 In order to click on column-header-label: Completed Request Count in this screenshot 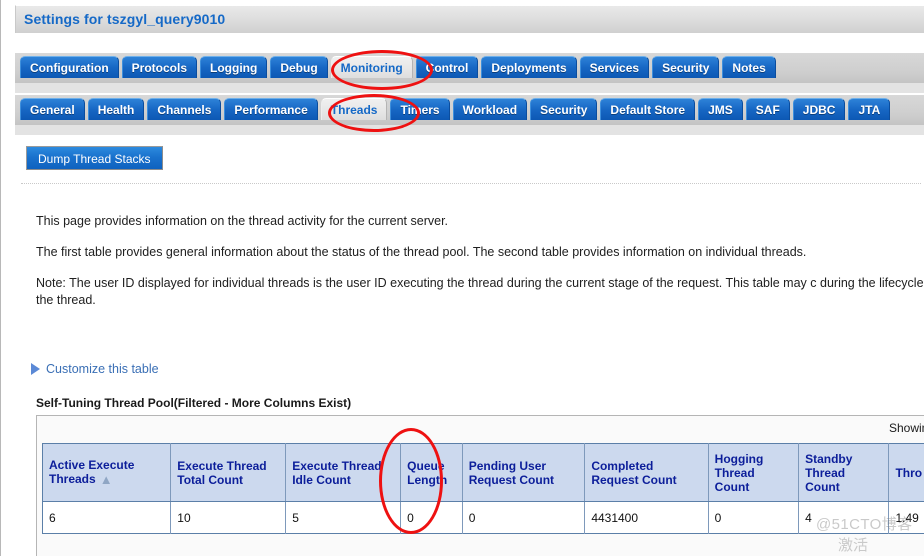, I will do `click(634, 472)`.